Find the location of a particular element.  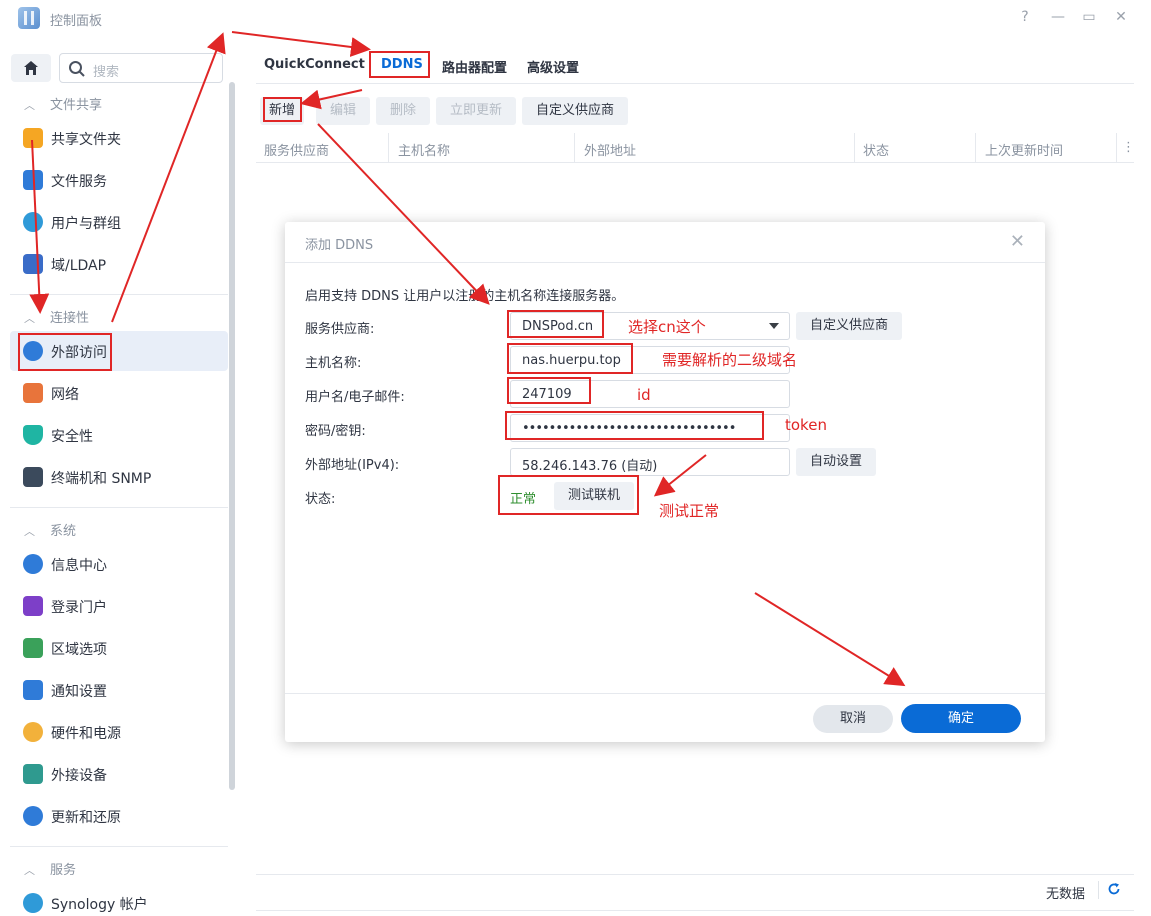

minimize-icon: — is located at coordinates (1058, 17).